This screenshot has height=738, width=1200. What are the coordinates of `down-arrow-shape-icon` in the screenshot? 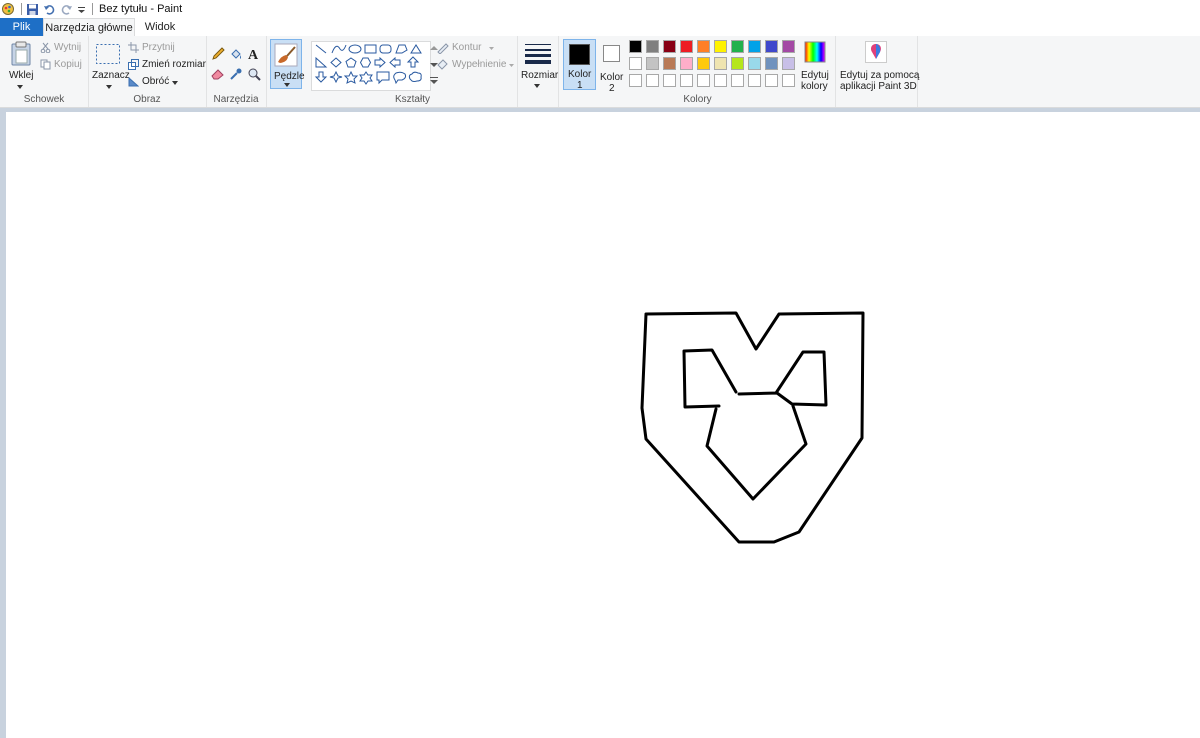 It's located at (321, 77).